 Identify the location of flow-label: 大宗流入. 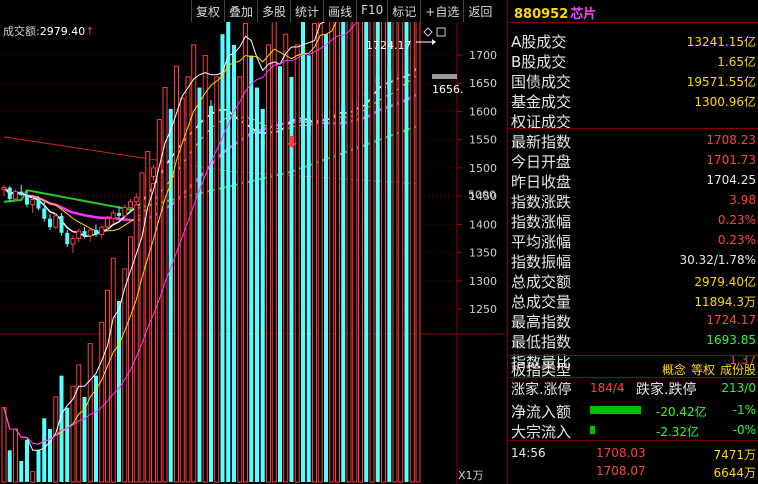
(541, 432).